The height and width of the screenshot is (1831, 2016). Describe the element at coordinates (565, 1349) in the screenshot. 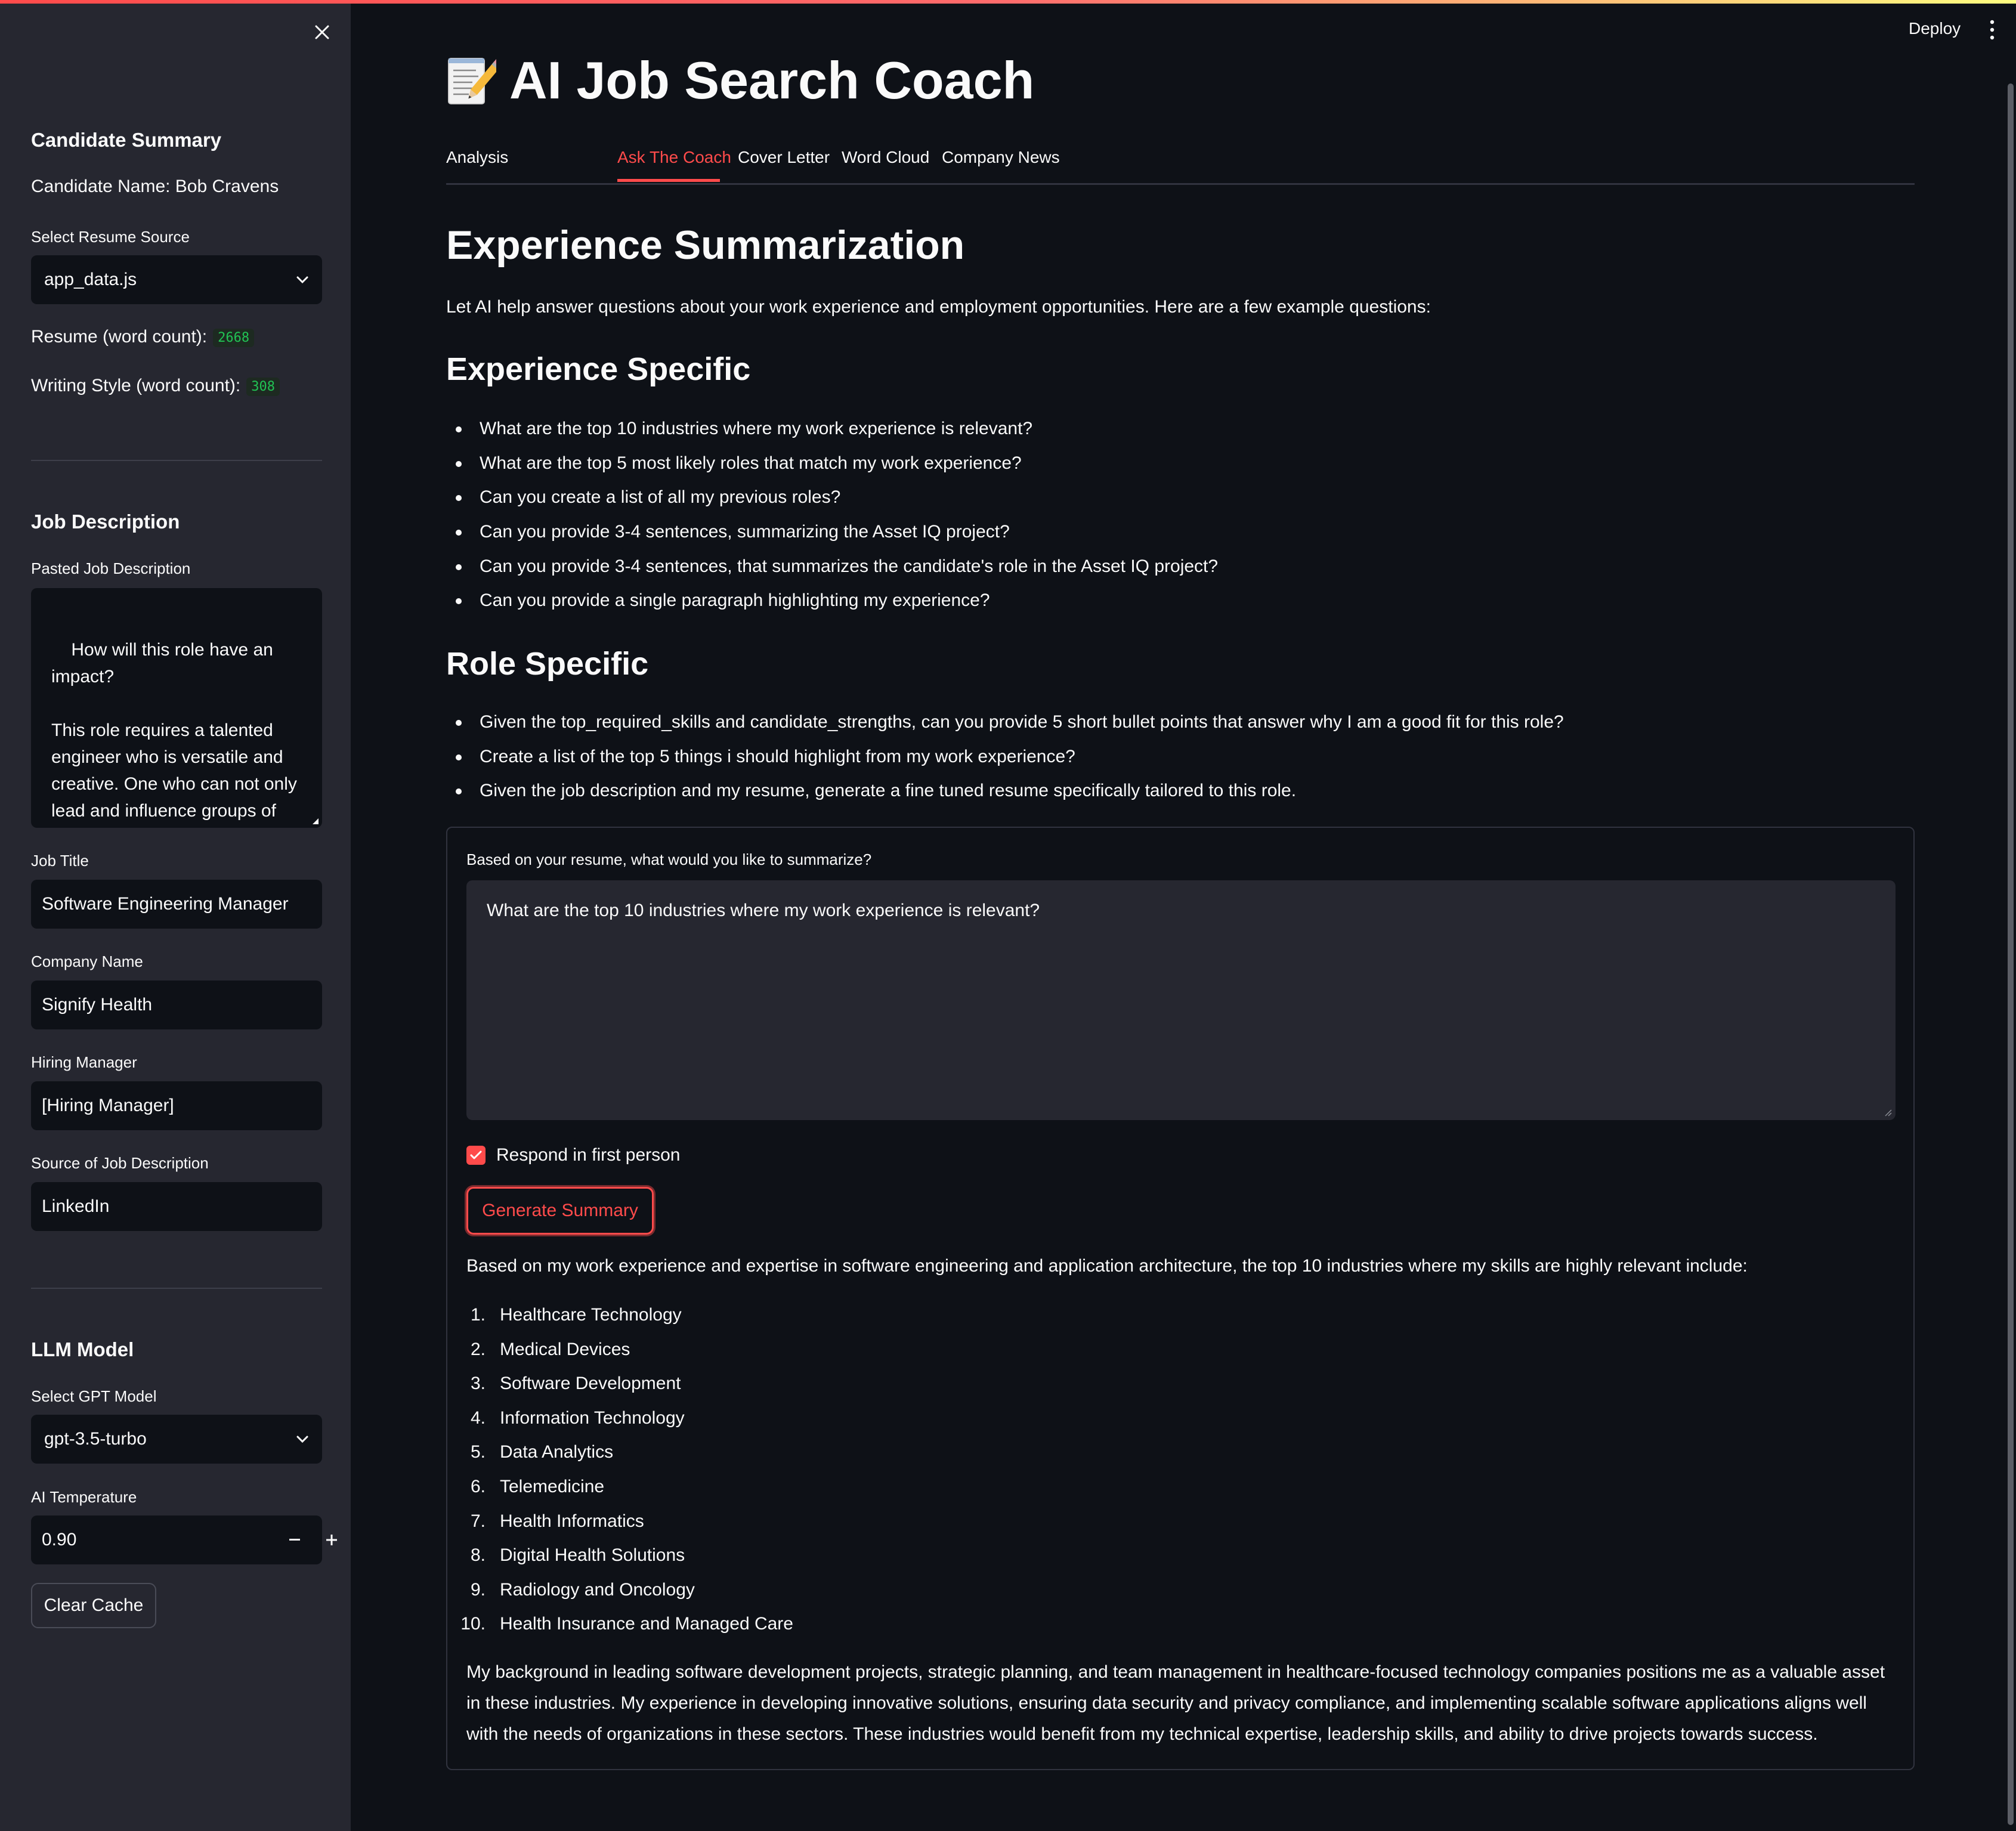

I see `list-item-text: Medical Devices` at that location.